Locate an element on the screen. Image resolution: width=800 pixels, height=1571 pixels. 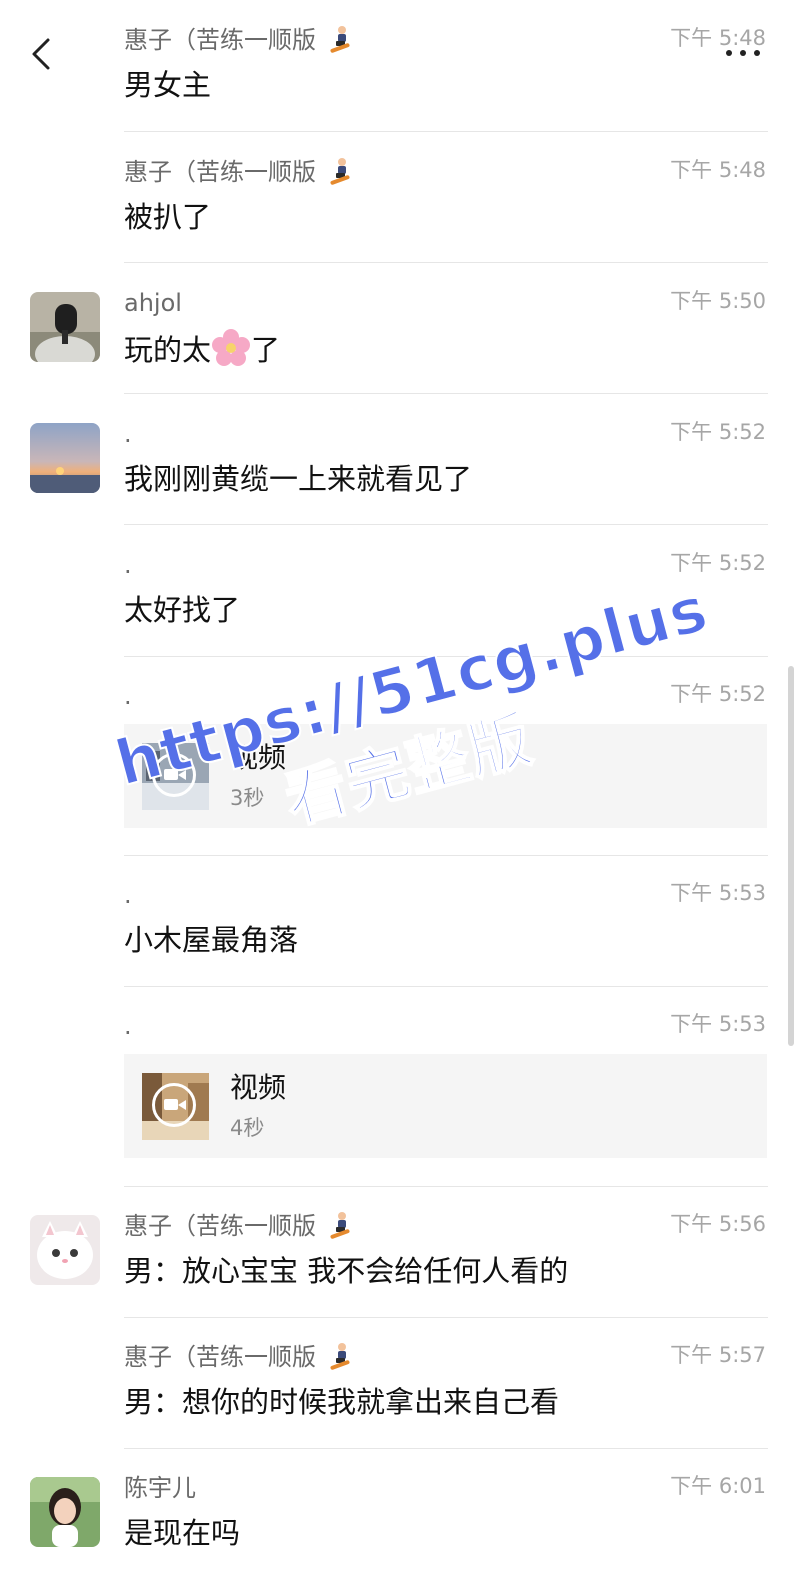
video-message-card: 视频 3秒 is located at coordinates (445, 776).